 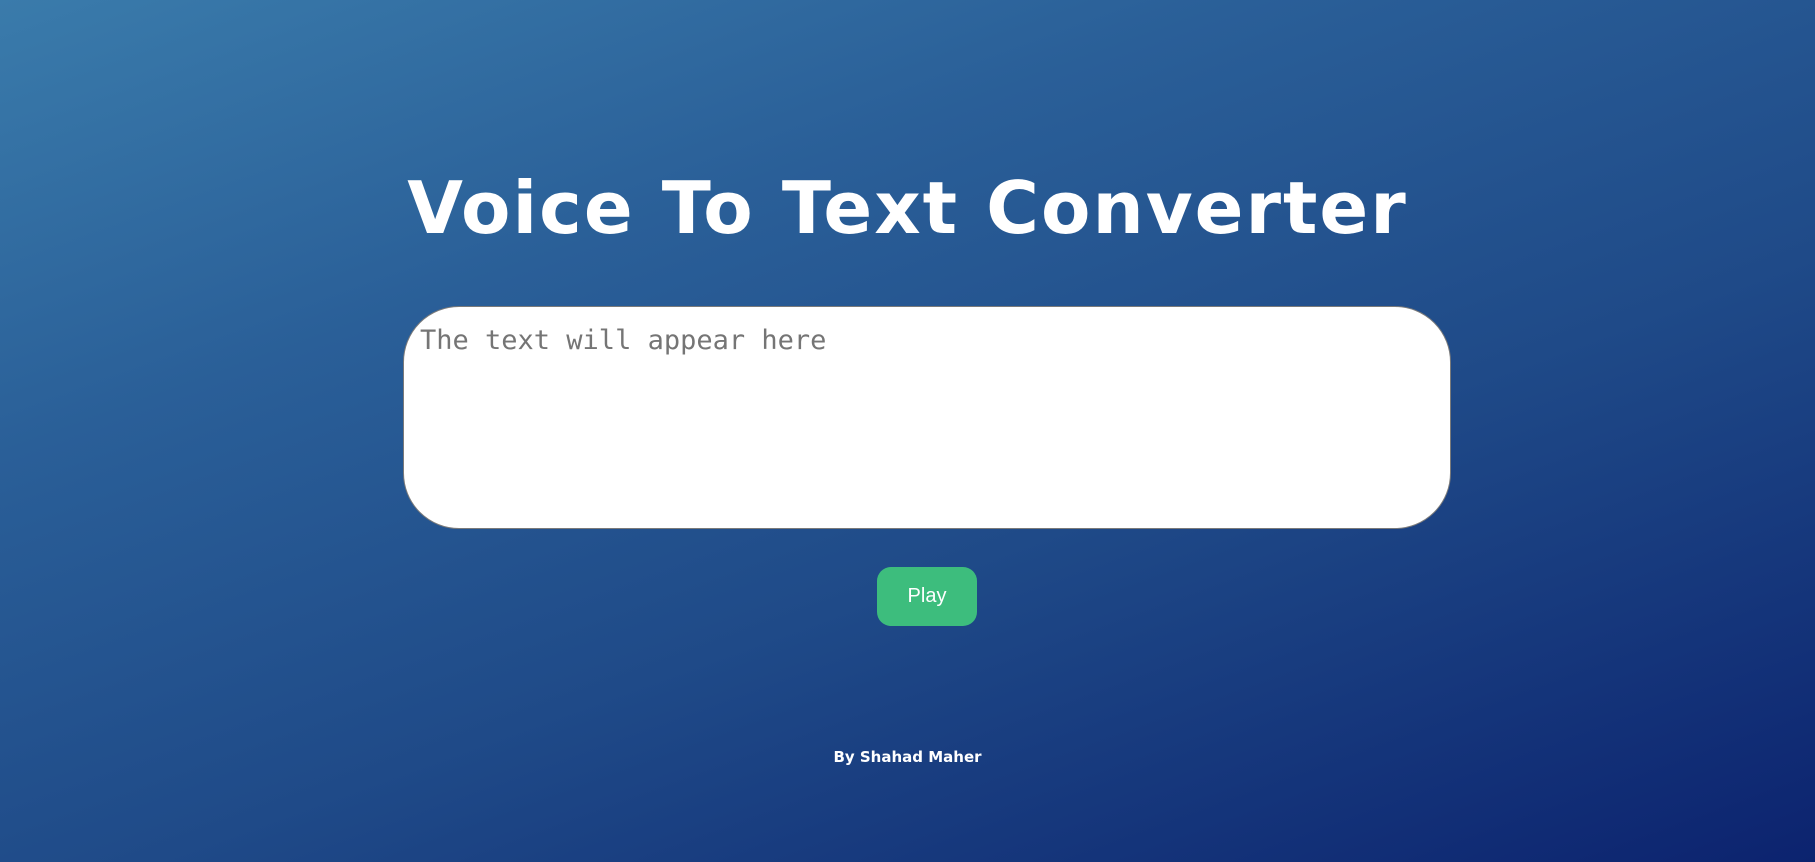 I want to click on page-title: Voice To Text Converter, so click(x=907, y=208).